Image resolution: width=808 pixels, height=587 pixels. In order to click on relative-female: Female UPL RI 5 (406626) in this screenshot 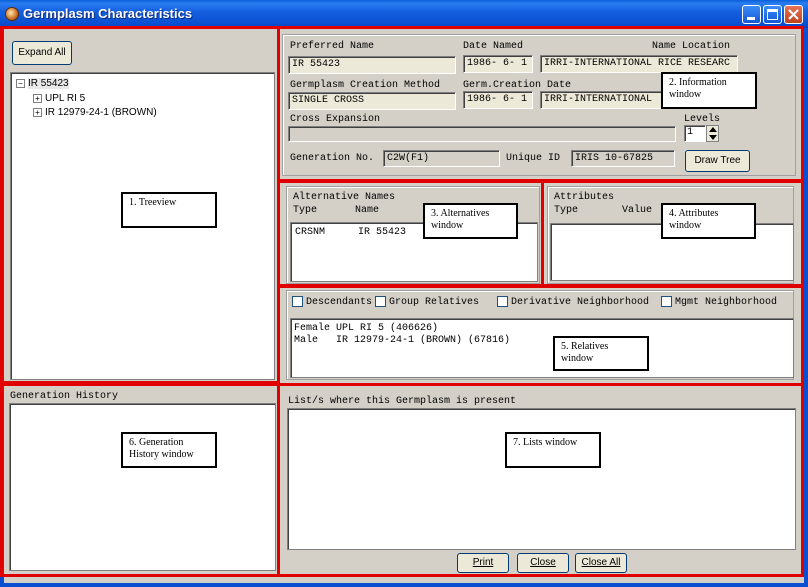, I will do `click(366, 328)`.